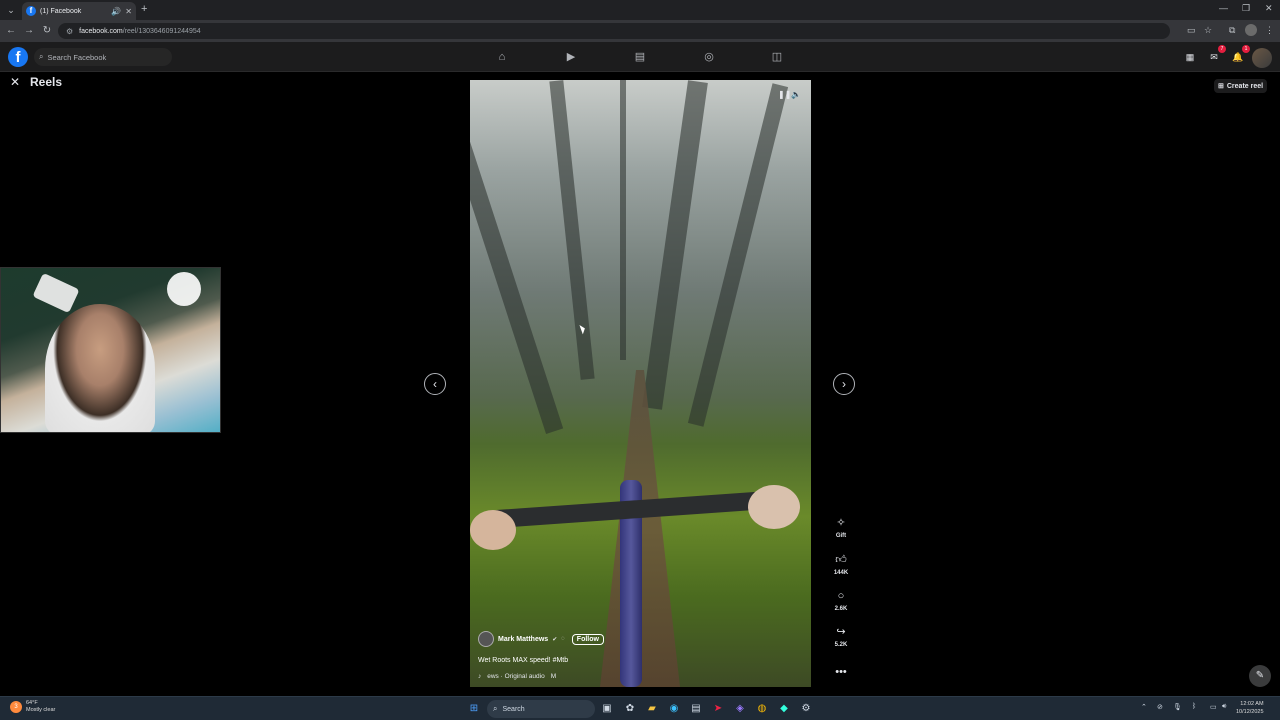 Image resolution: width=1280 pixels, height=720 pixels. I want to click on more-options-button: •••, so click(841, 671).